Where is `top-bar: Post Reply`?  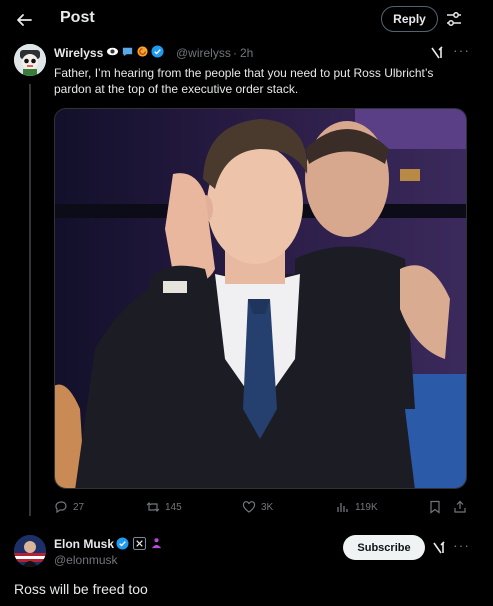
top-bar: Post Reply is located at coordinates (246, 20).